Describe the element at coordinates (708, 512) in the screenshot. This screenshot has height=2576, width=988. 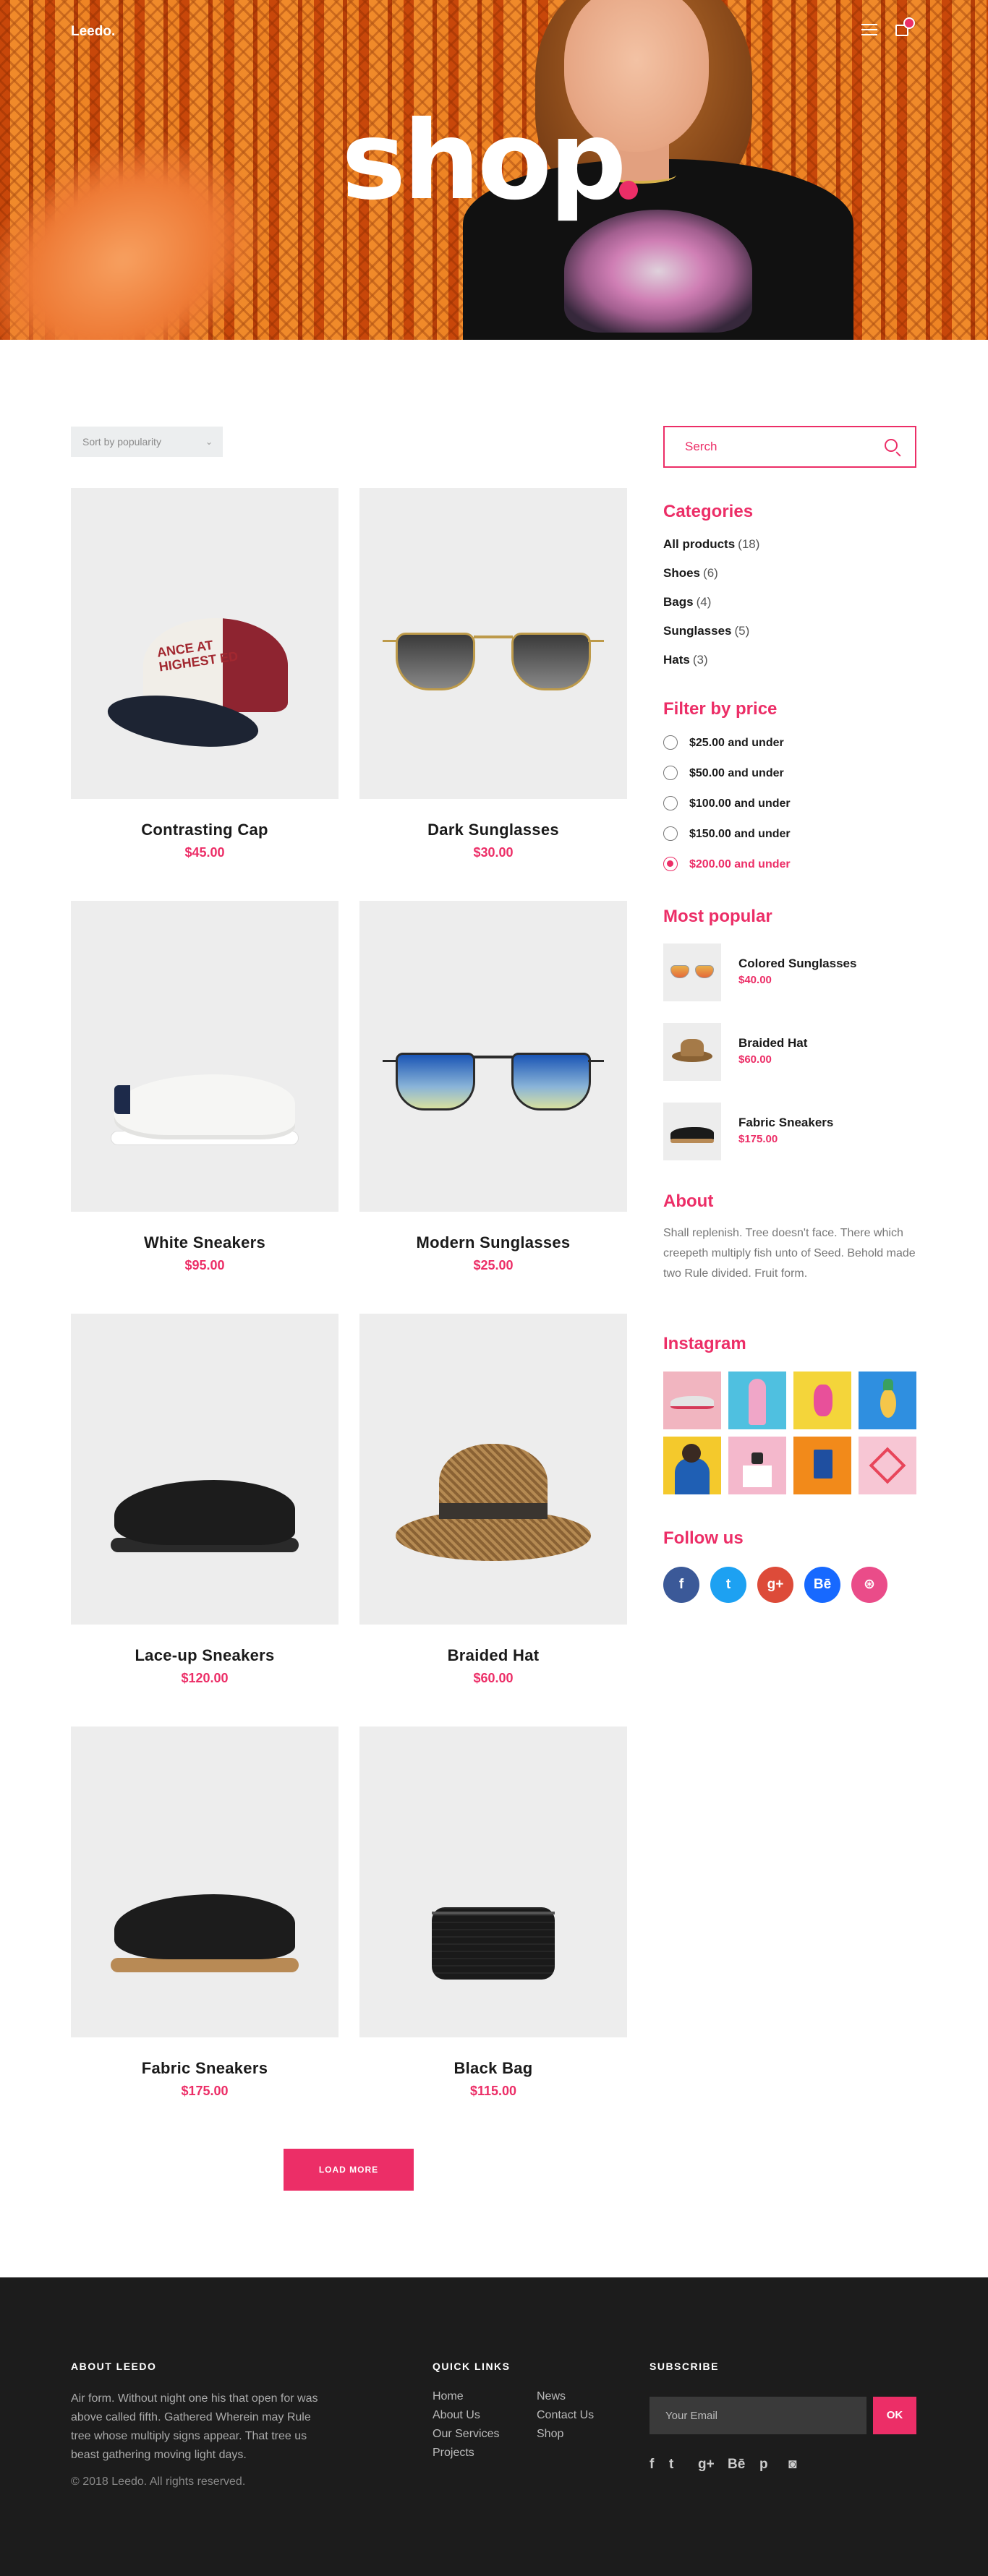
I see `categories-heading: Categories` at that location.